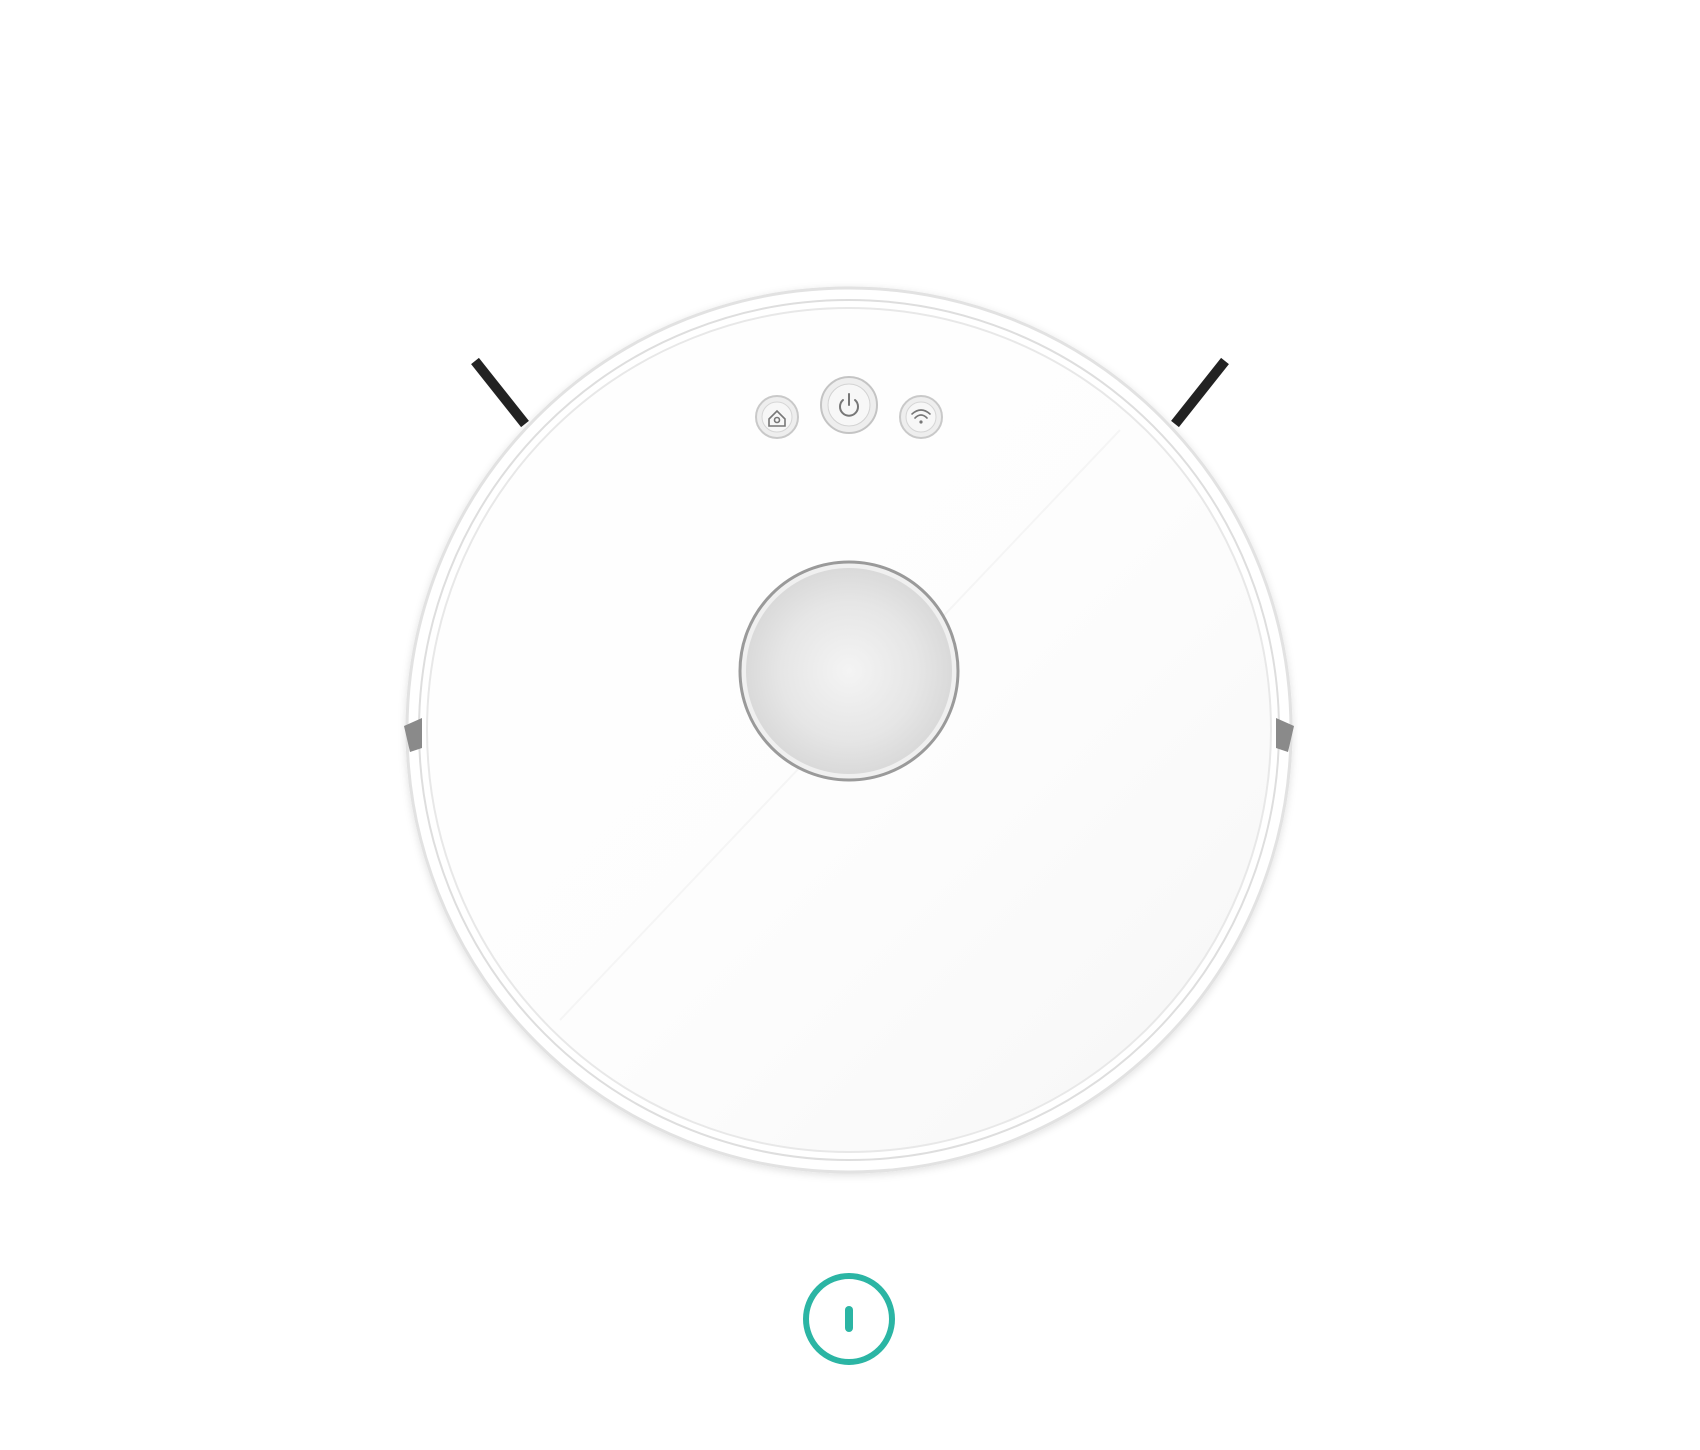  What do you see at coordinates (849, 671) in the screenshot?
I see `lidar-cap` at bounding box center [849, 671].